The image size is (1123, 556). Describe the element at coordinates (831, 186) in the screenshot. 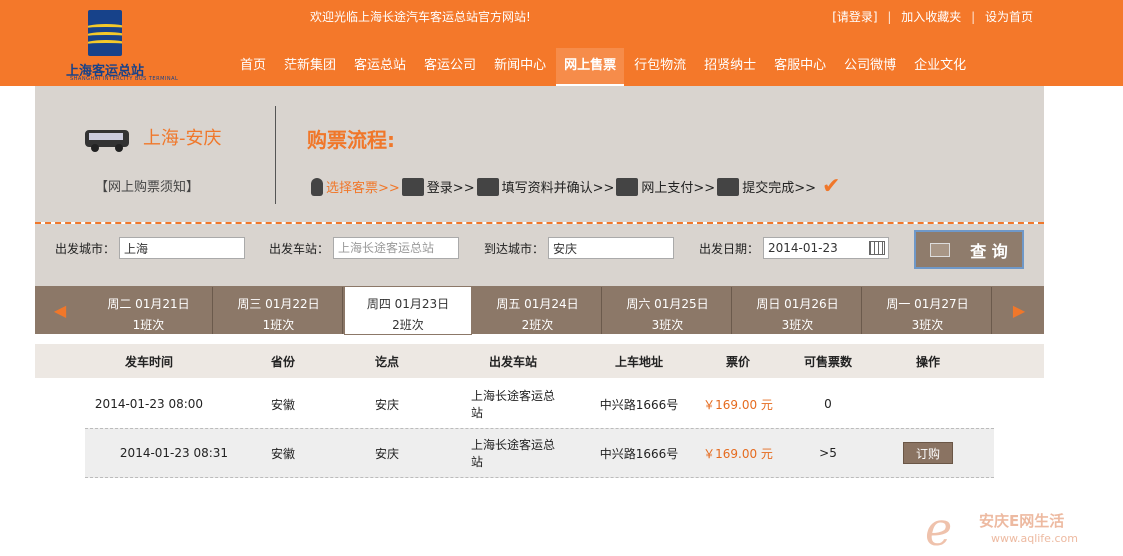

I see `checkmark-icon: ✔` at that location.